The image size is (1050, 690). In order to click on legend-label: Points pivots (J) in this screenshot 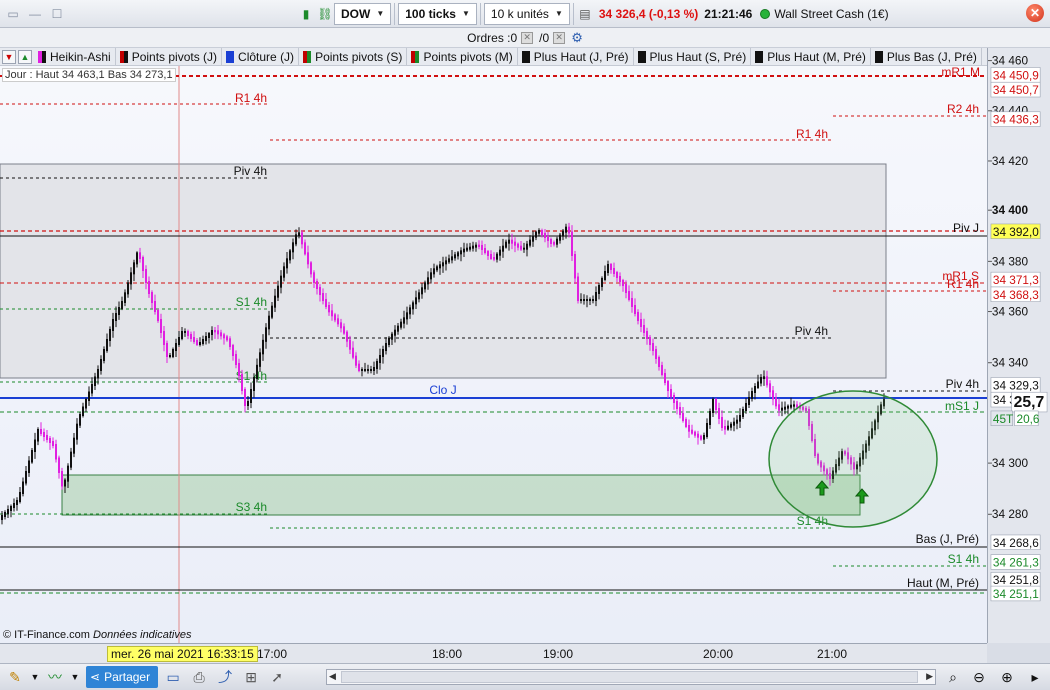, I will do `click(174, 56)`.